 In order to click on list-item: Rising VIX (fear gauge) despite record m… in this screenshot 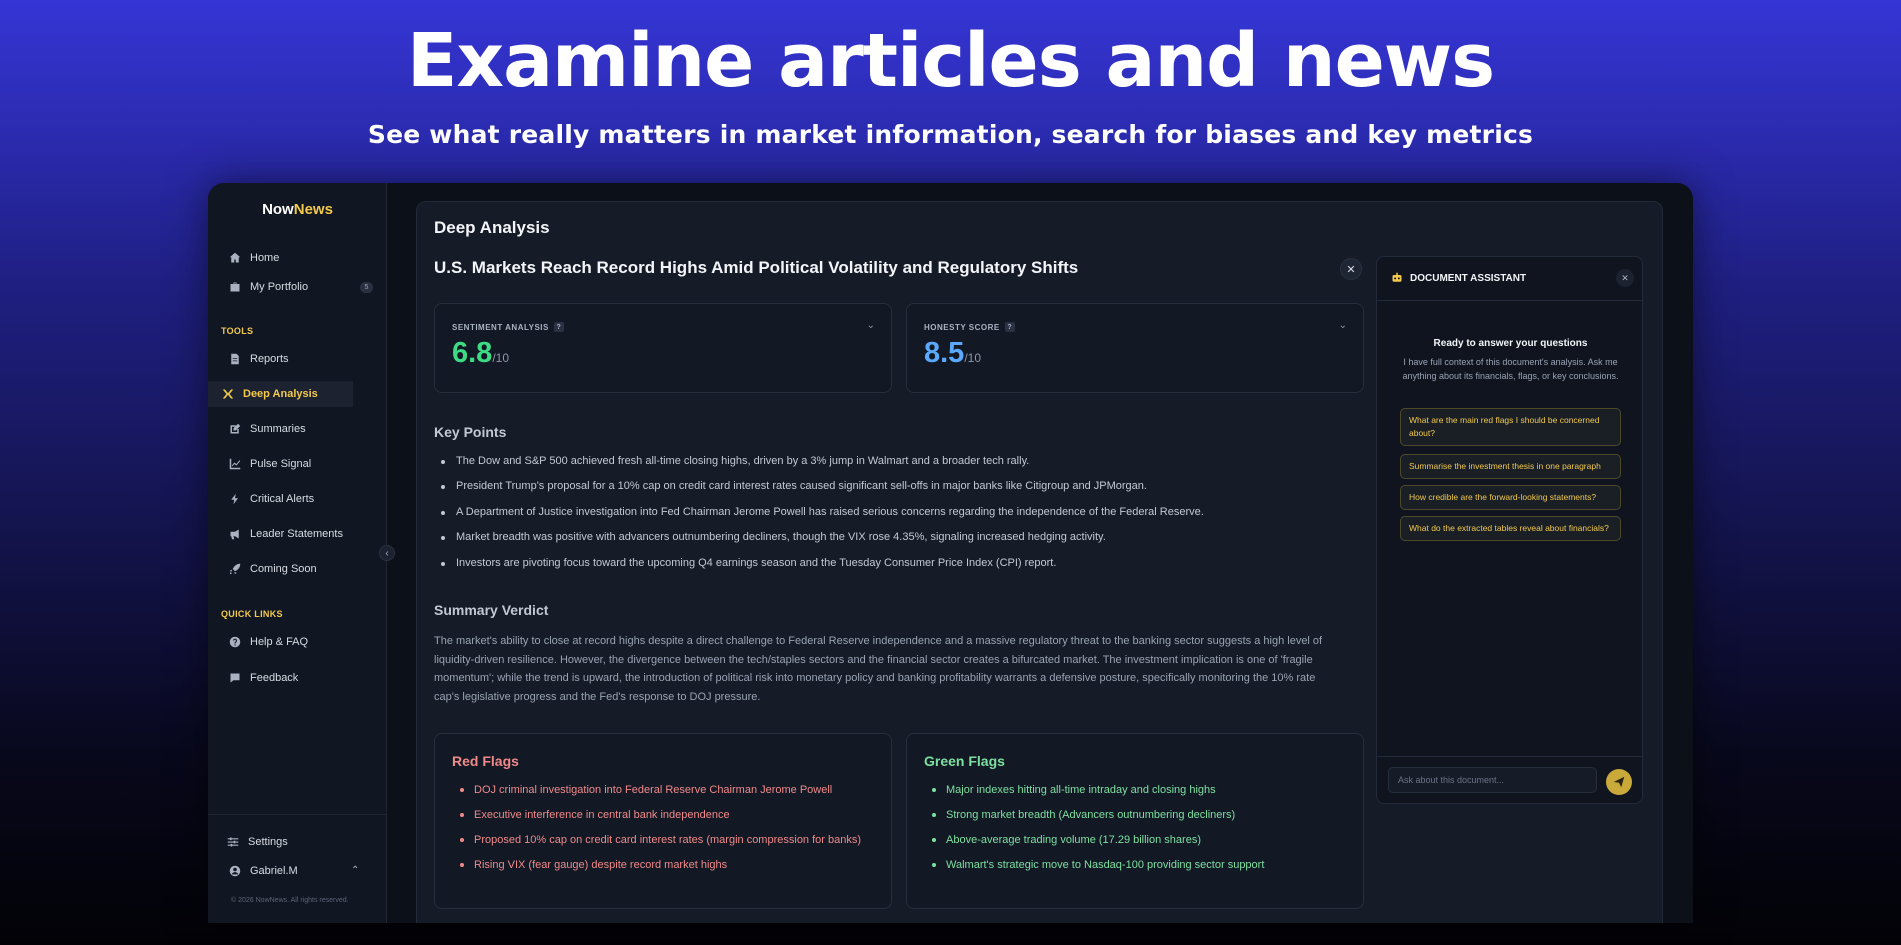, I will do `click(662, 865)`.